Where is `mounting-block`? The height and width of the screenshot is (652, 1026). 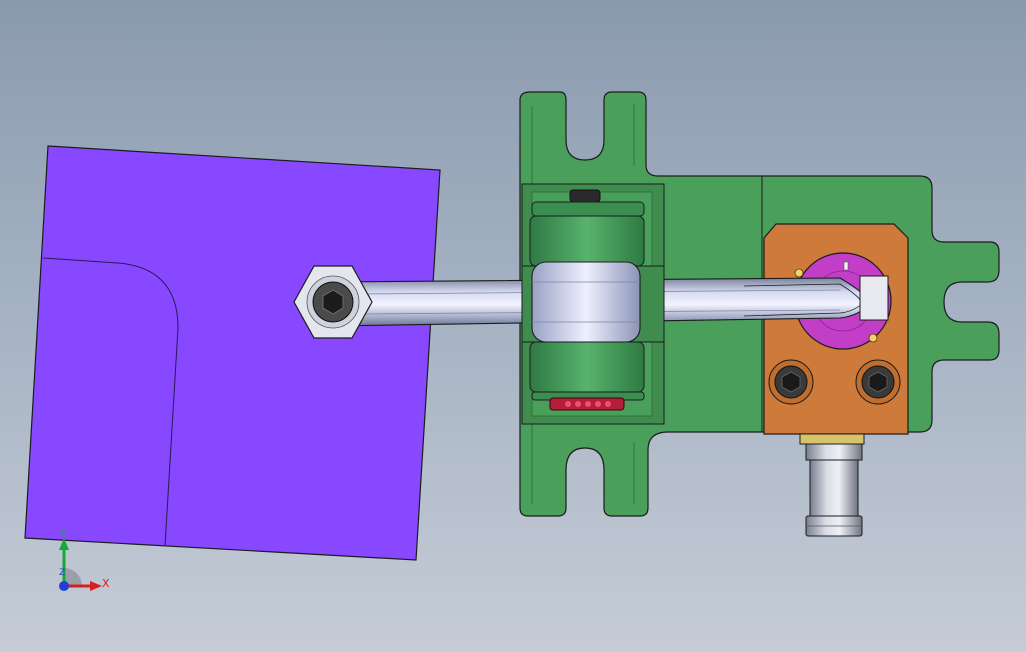
mounting-block is located at coordinates (836, 329).